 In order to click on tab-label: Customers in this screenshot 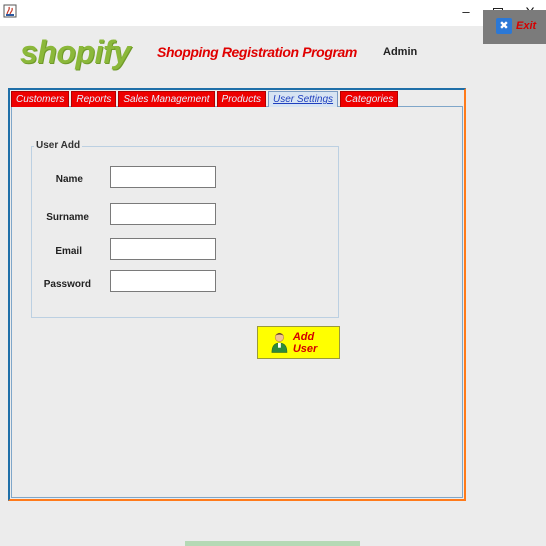, I will do `click(40, 99)`.